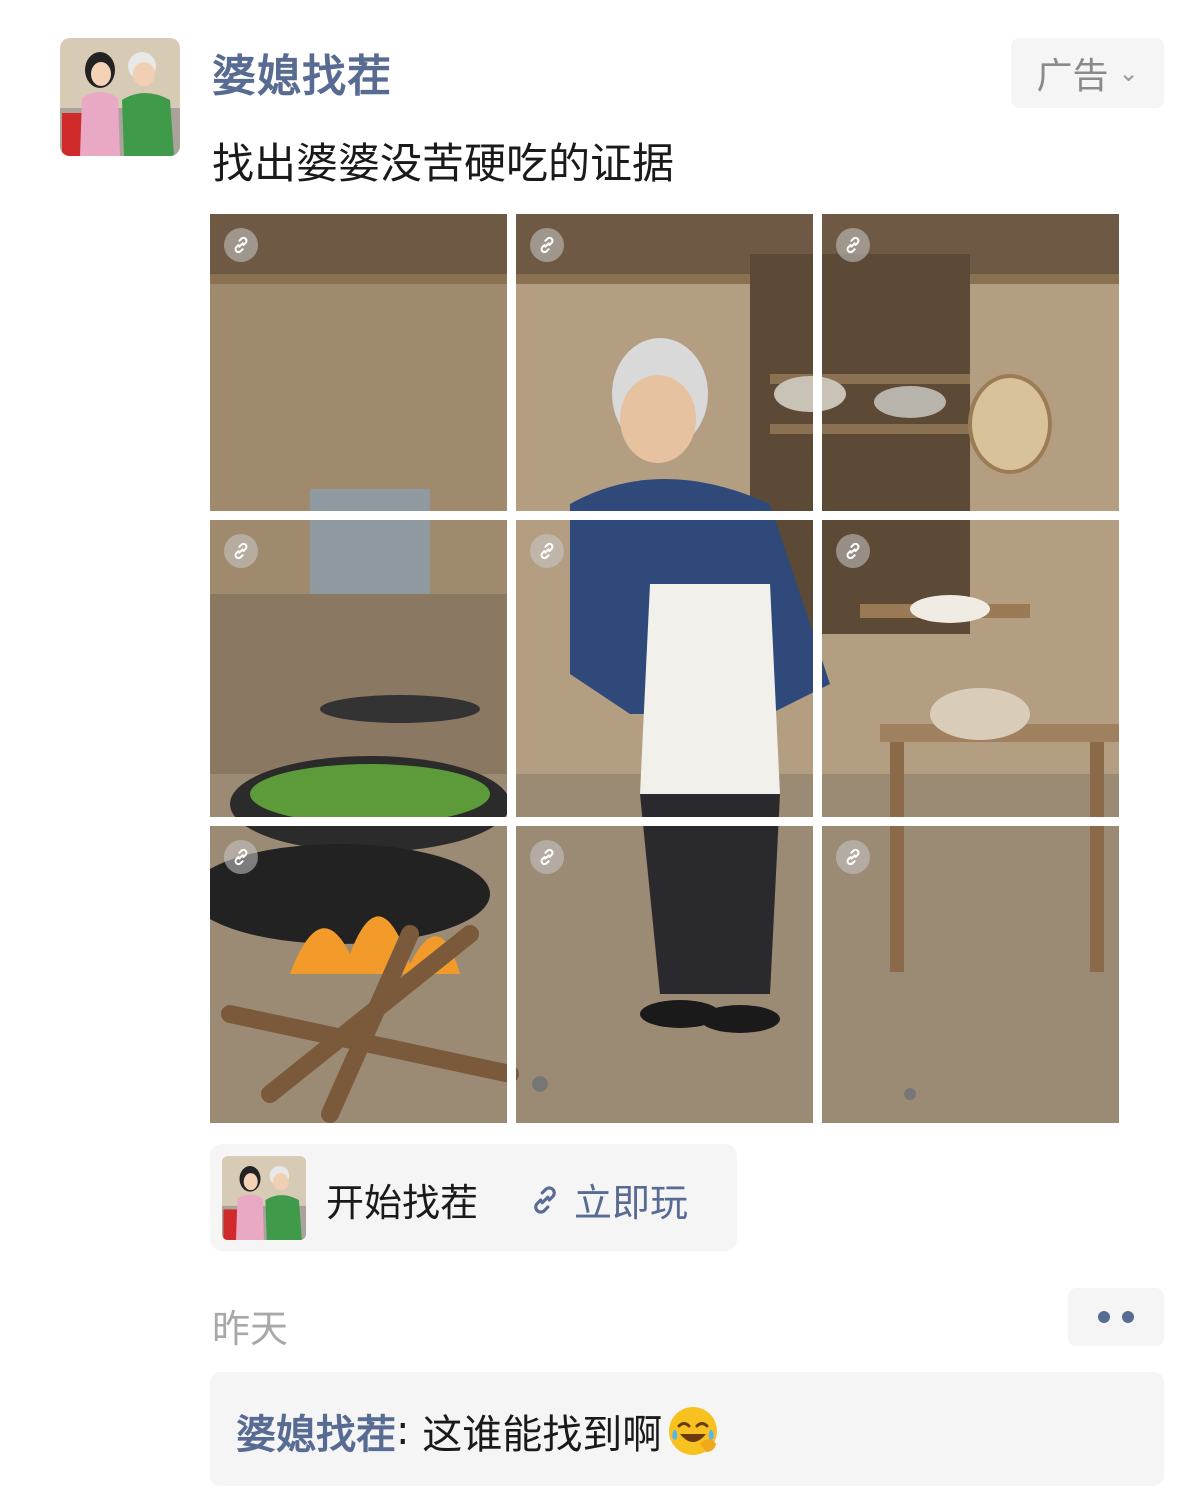  I want to click on ad-label-button: 广告 ⌄, so click(1087, 73).